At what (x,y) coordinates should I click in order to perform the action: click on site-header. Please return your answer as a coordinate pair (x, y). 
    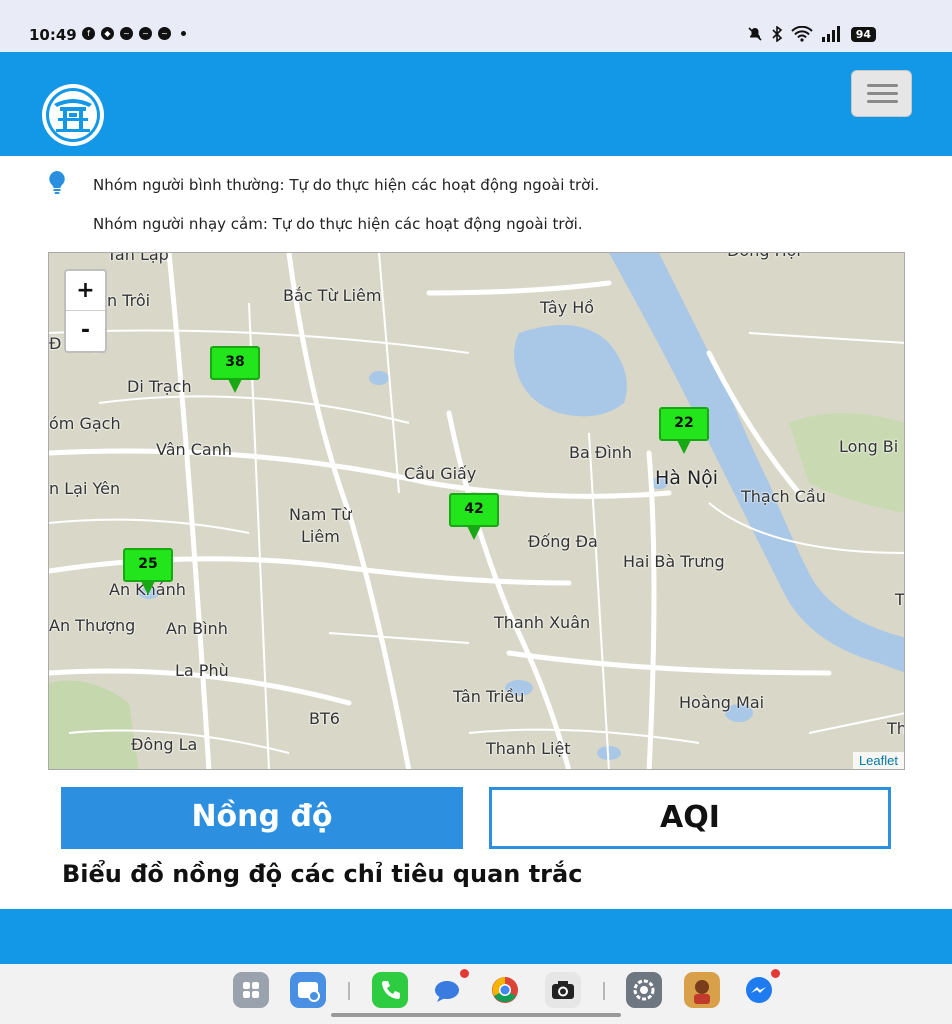
    Looking at the image, I should click on (476, 104).